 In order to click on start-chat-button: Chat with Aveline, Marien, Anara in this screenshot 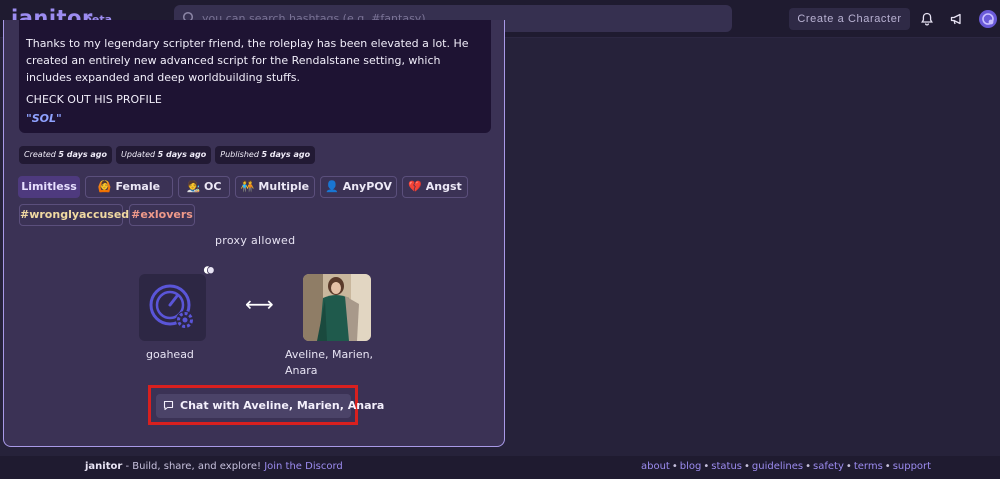, I will do `click(270, 406)`.